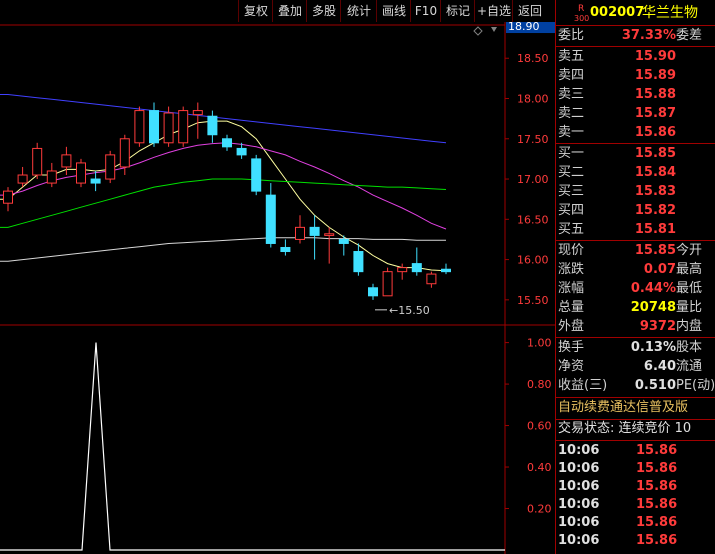 The width and height of the screenshot is (715, 554). What do you see at coordinates (533, 99) in the screenshot?
I see `price-tick-label: 18.00` at bounding box center [533, 99].